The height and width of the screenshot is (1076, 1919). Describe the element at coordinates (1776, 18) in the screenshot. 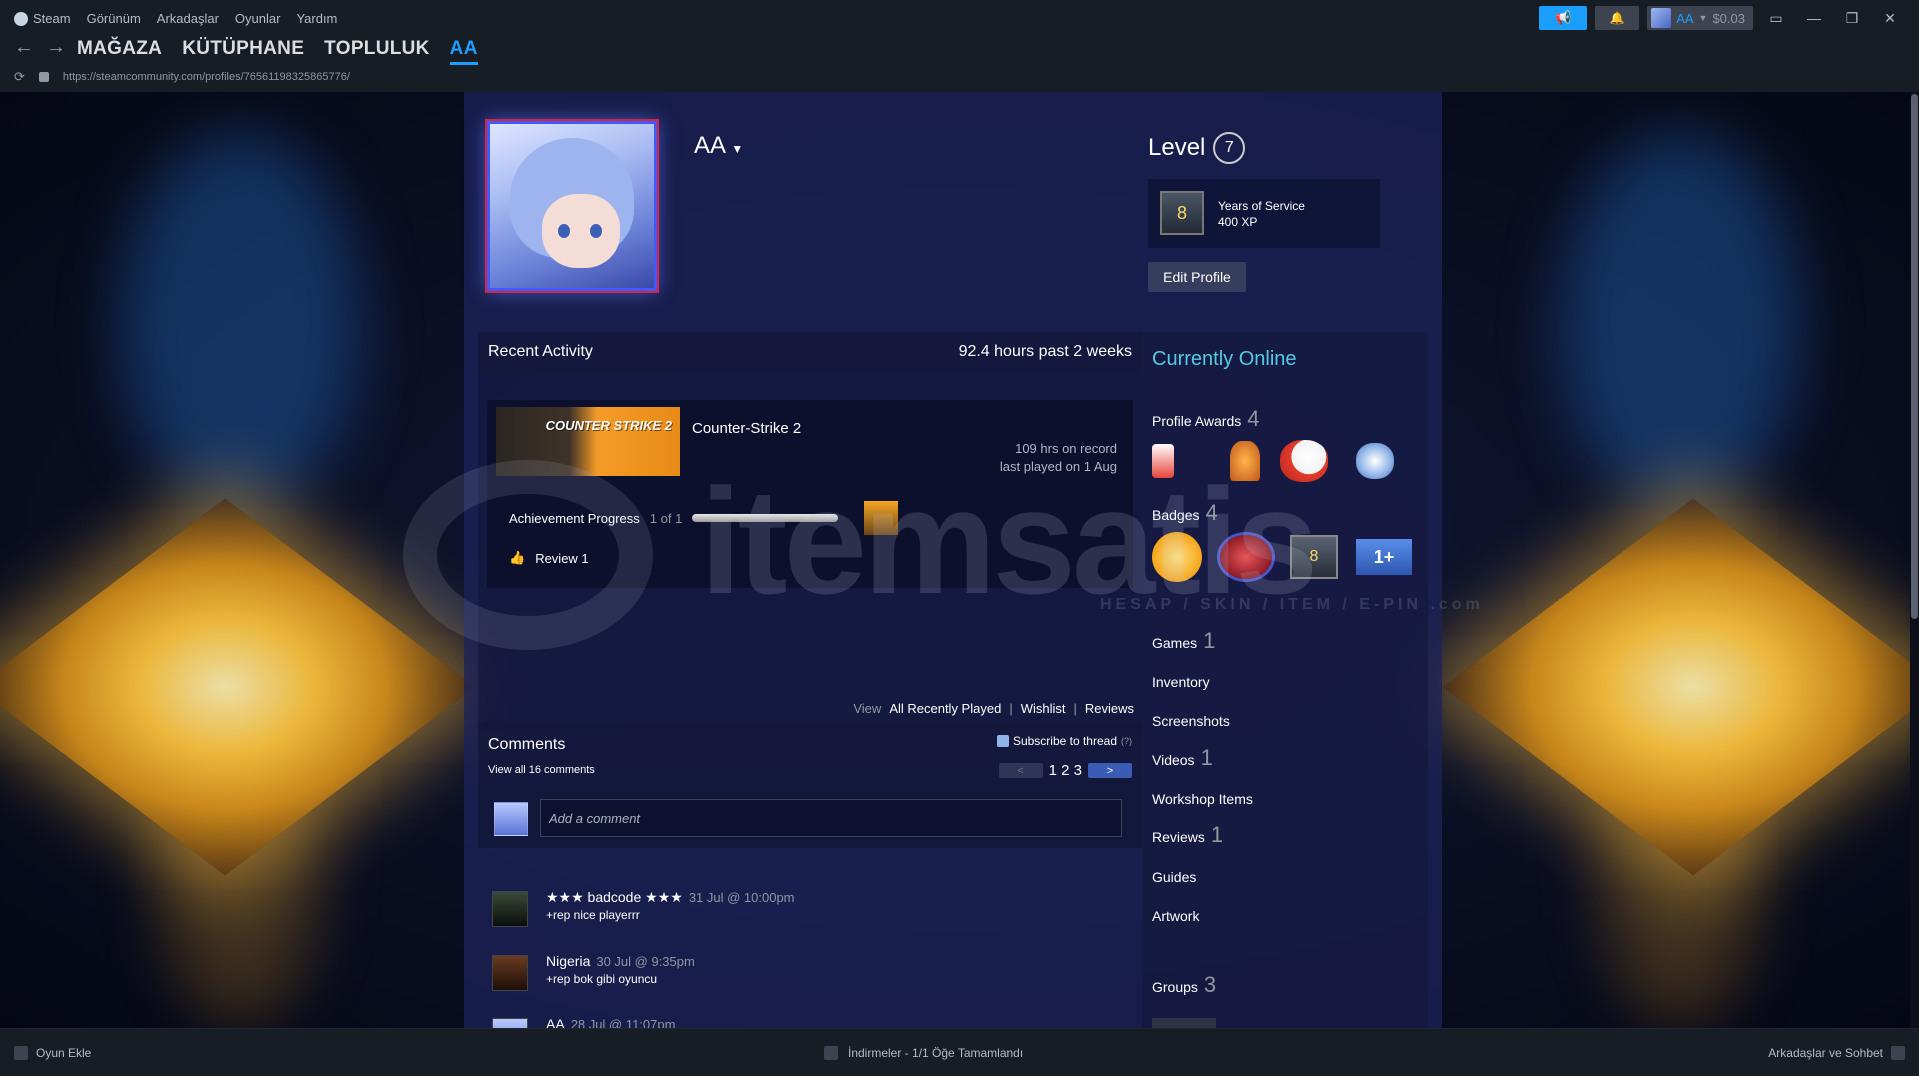

I see `big-picture-icon: ▭` at that location.